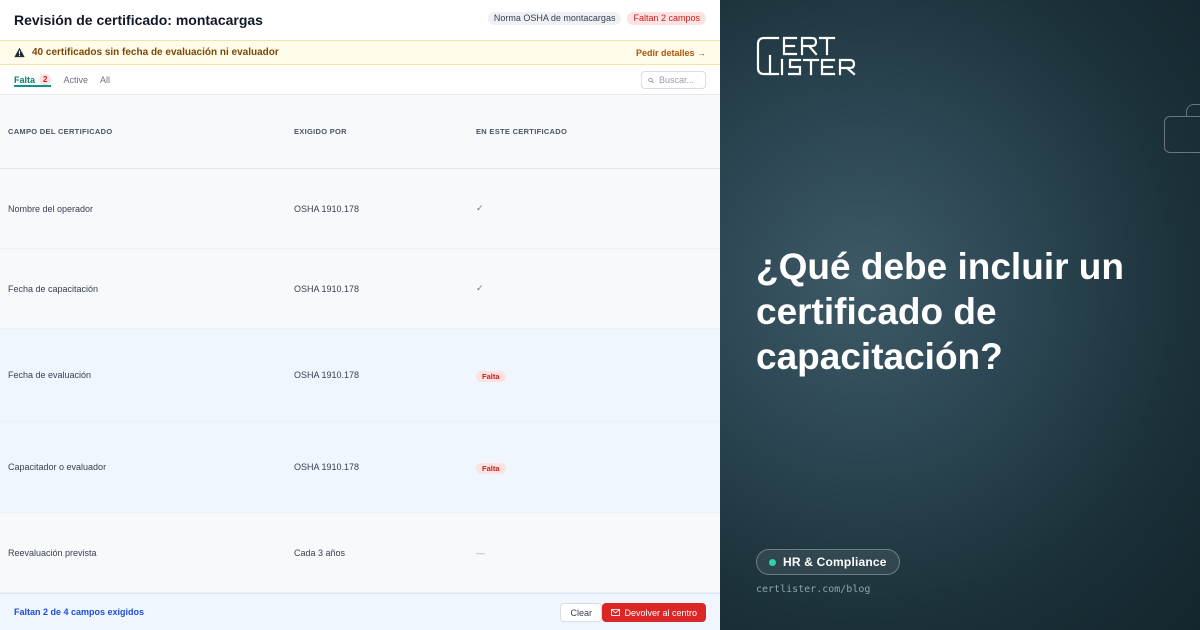 This screenshot has height=630, width=1200. What do you see at coordinates (1193, 110) in the screenshot?
I see `decorative-connector` at bounding box center [1193, 110].